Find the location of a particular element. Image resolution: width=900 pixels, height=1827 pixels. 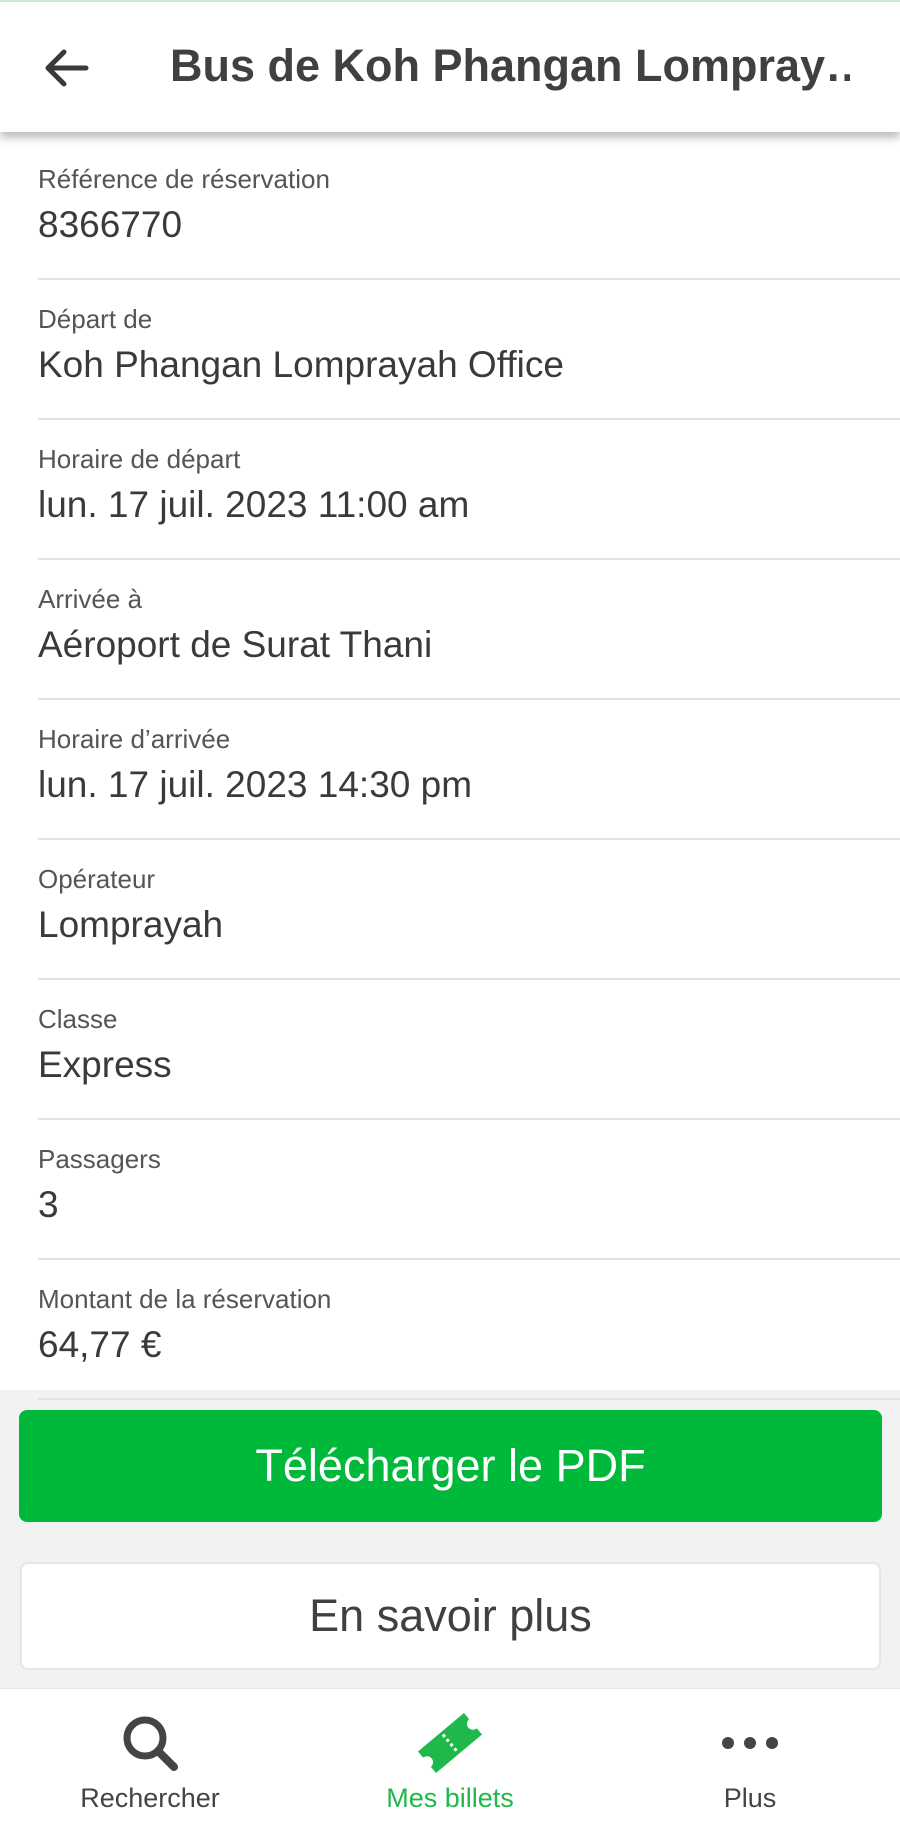

detail-value: Aéroport de Surat Thani is located at coordinates (235, 644).